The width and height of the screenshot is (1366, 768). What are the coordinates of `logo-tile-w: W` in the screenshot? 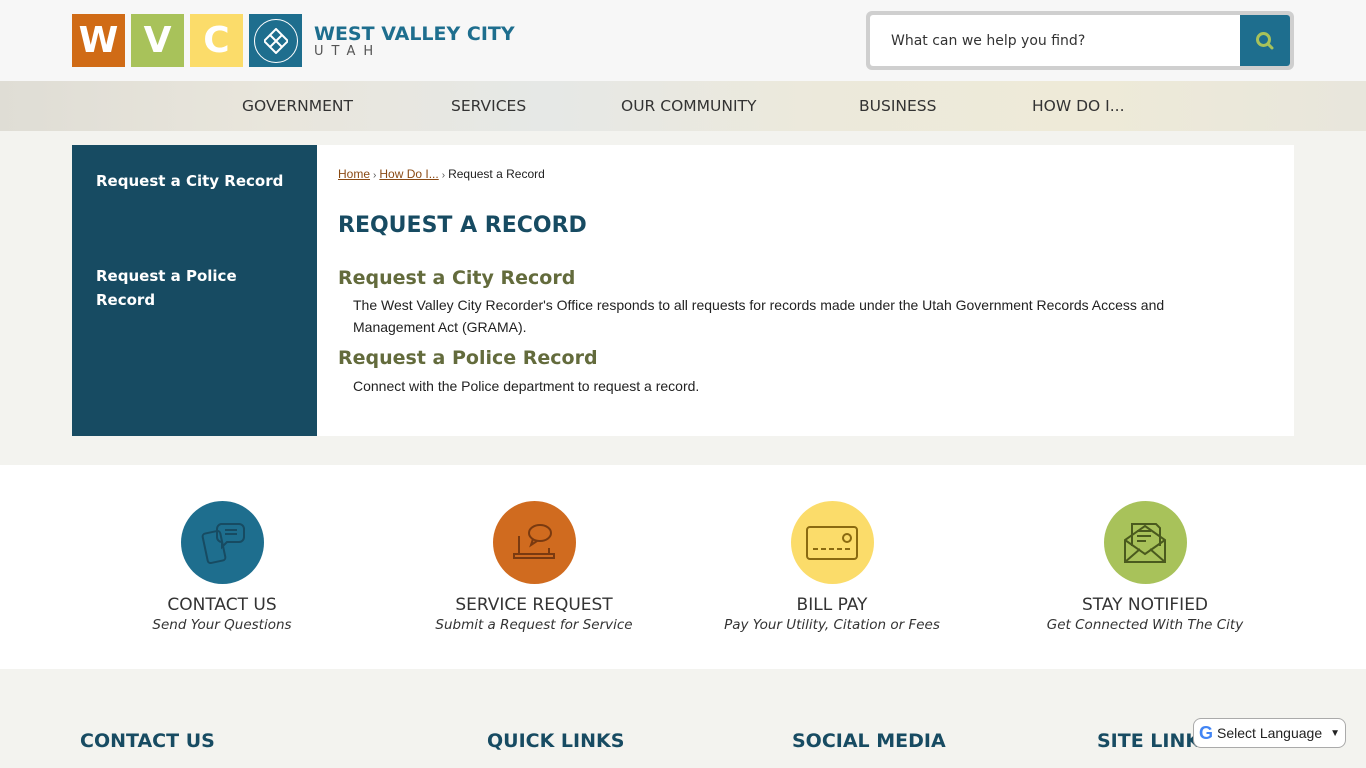 It's located at (98, 40).